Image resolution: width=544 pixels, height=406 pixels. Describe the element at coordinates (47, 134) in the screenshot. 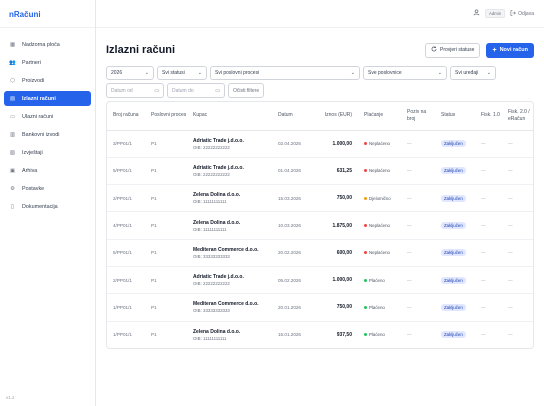

I see `sidebar-item-5: ▥ Bankovni izvodi` at that location.